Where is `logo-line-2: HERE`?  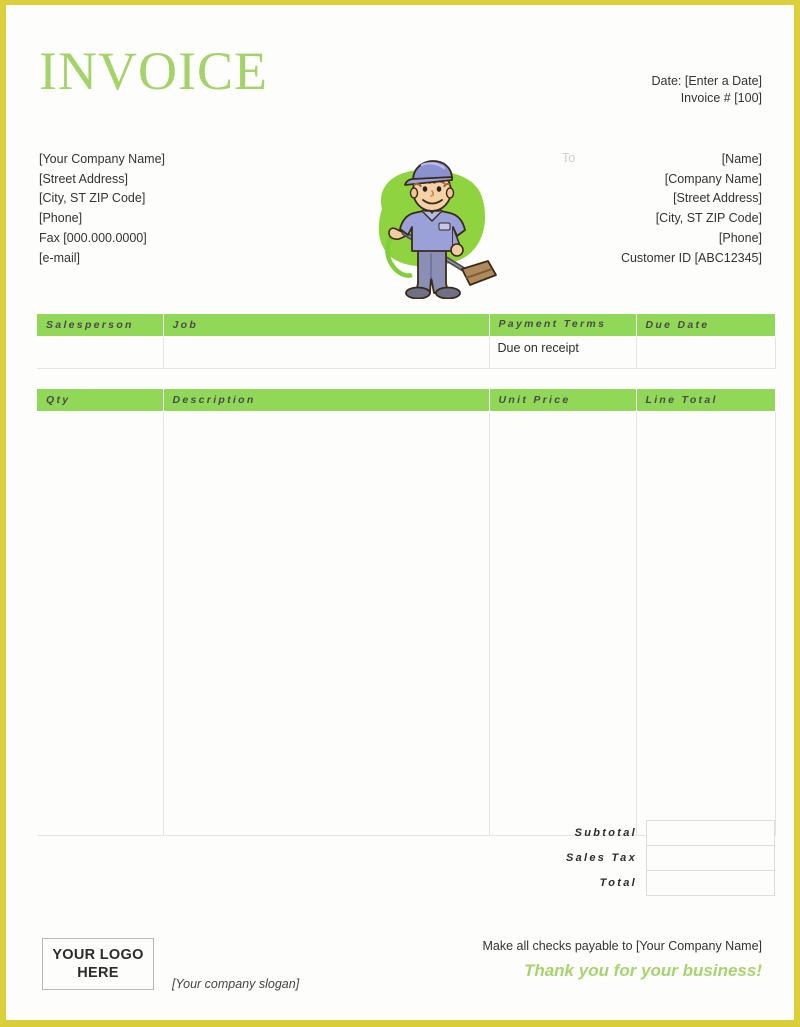
logo-line-2: HERE is located at coordinates (98, 973).